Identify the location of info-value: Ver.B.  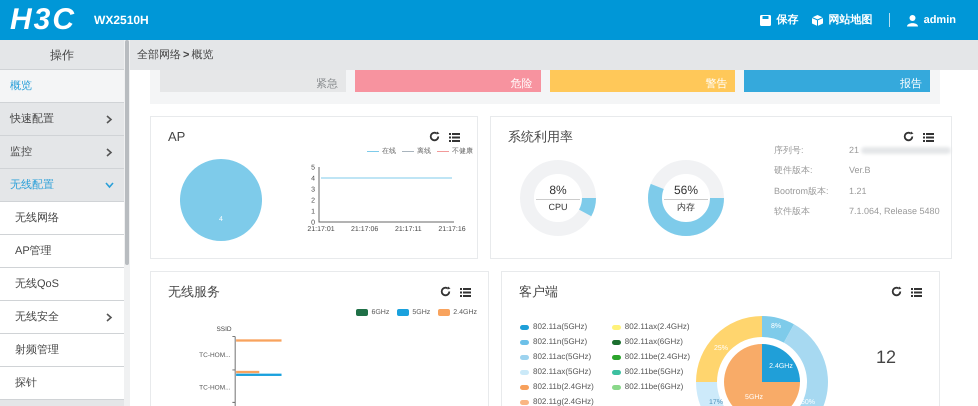
(860, 170).